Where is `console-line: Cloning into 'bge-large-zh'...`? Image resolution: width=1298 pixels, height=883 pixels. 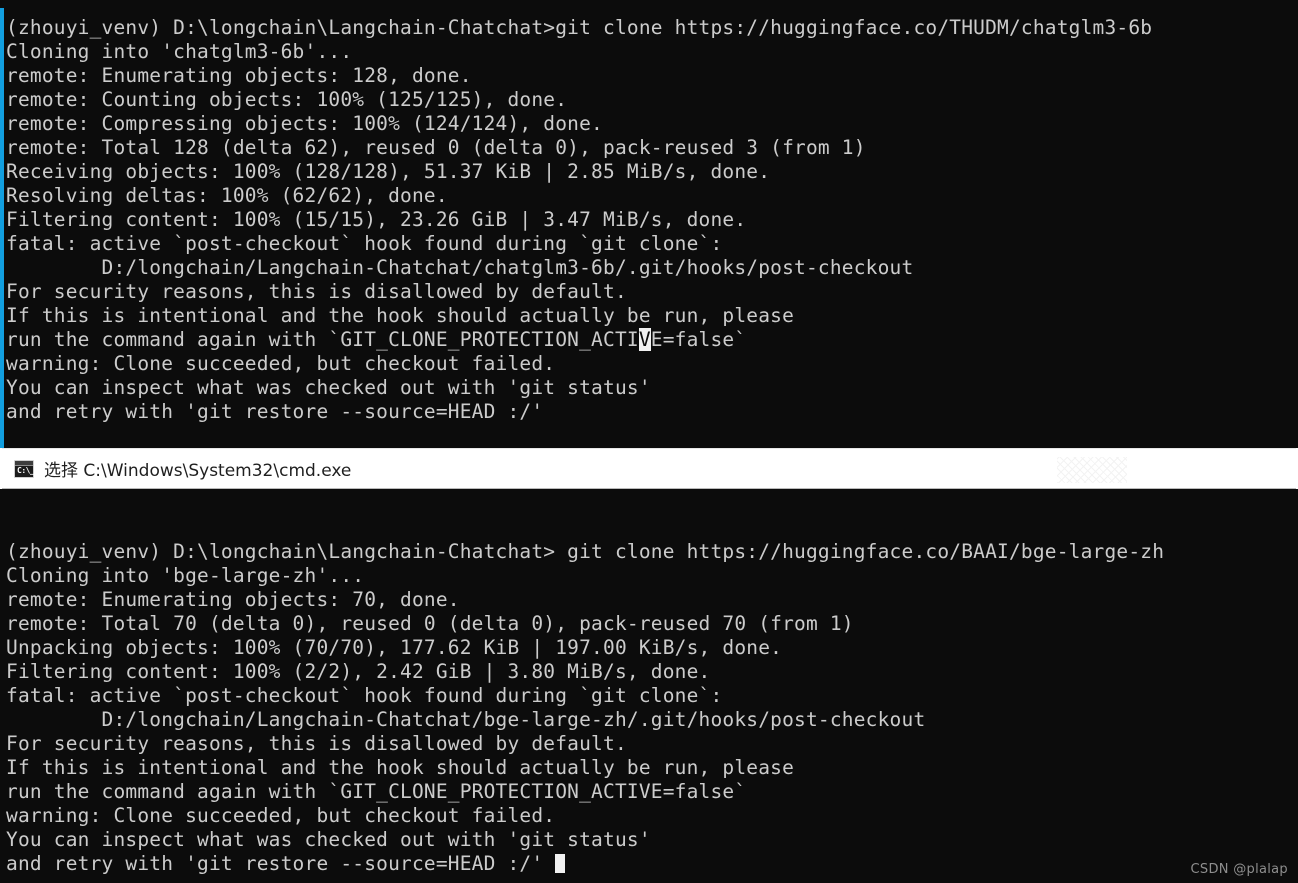 console-line: Cloning into 'bge-large-zh'... is located at coordinates (185, 575).